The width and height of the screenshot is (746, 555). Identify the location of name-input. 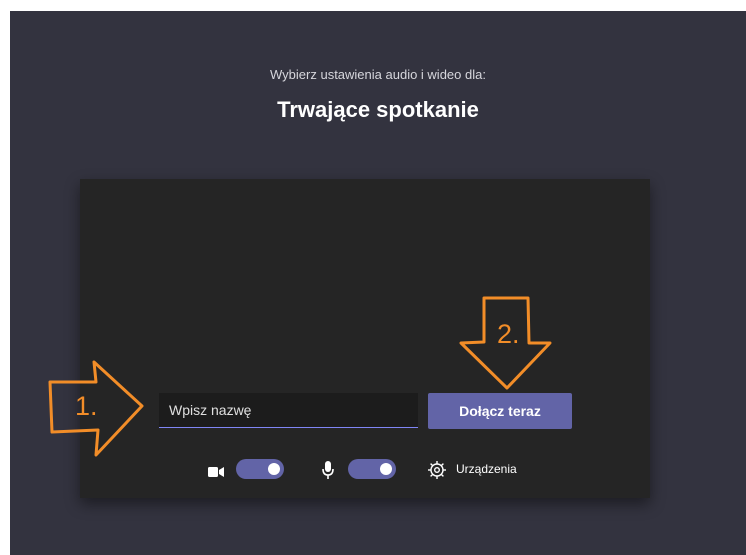
(288, 410).